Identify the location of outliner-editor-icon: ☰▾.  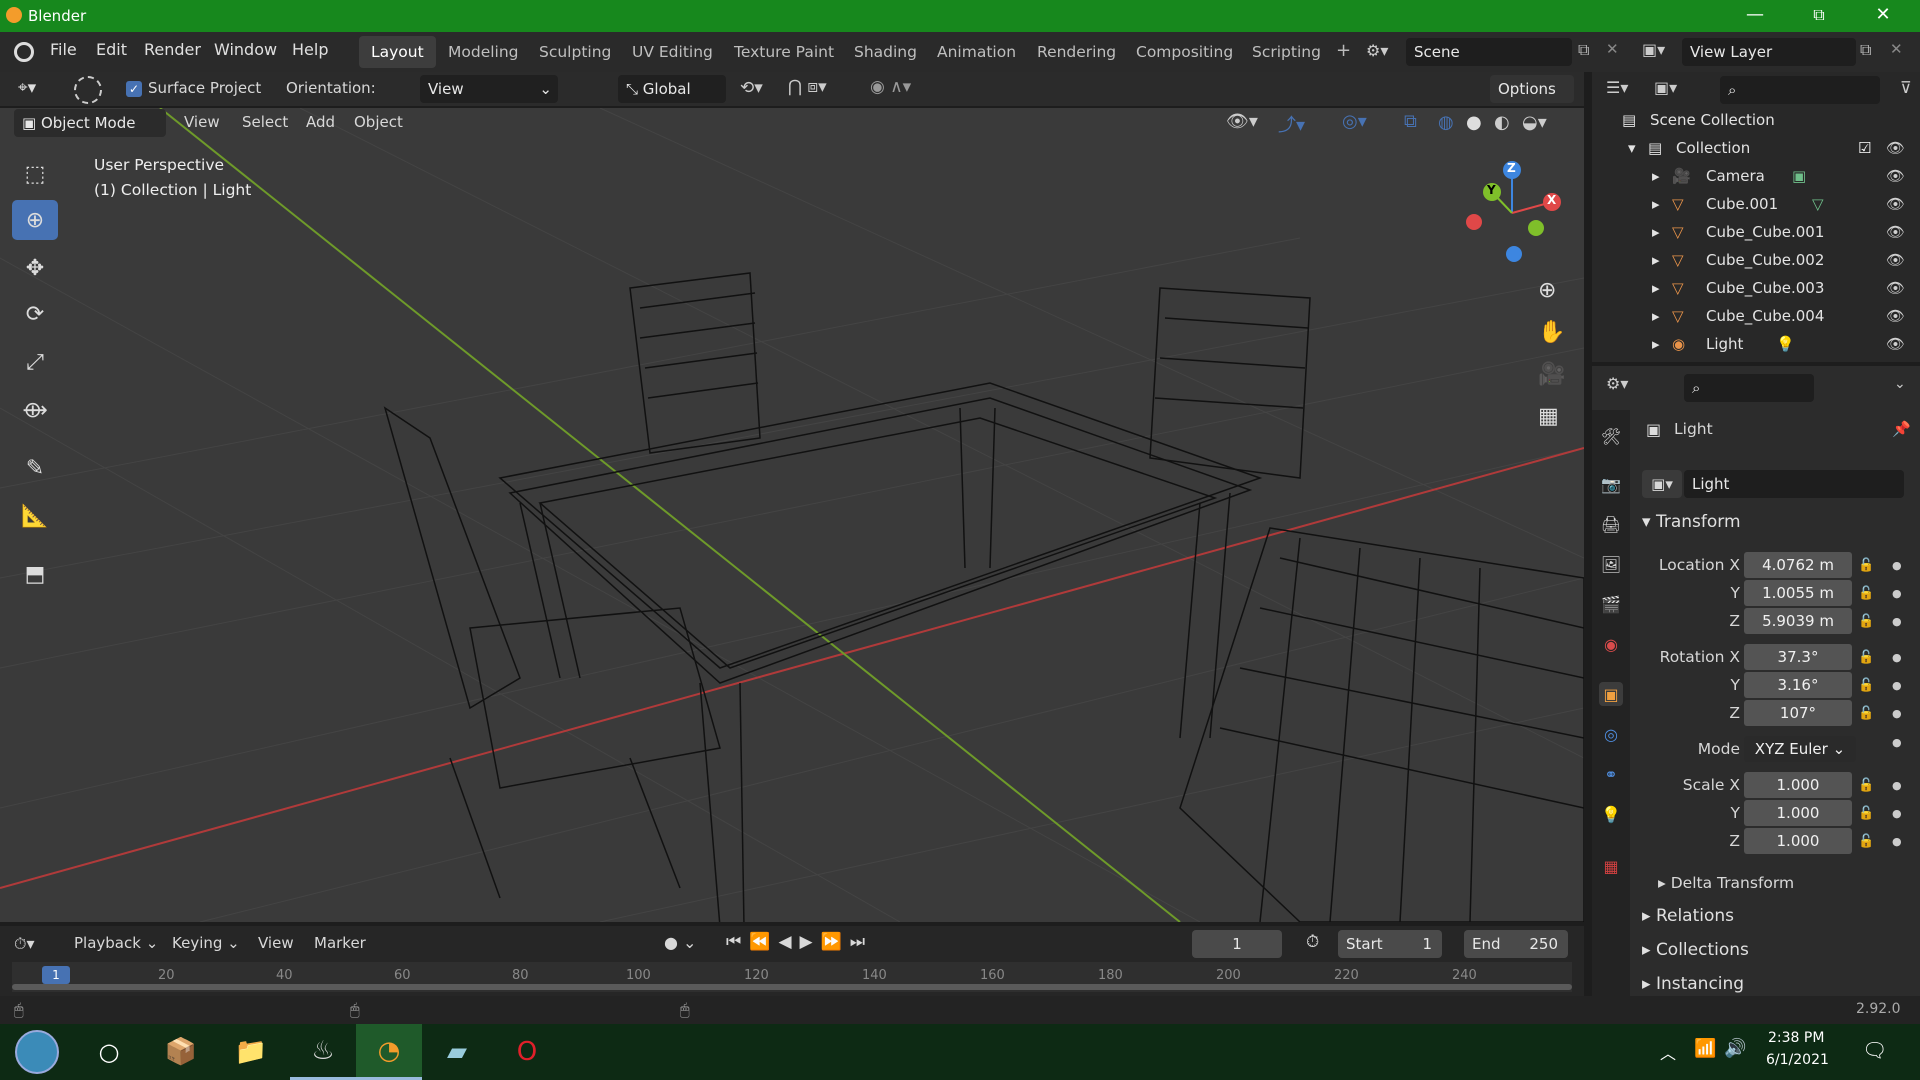
(1617, 87).